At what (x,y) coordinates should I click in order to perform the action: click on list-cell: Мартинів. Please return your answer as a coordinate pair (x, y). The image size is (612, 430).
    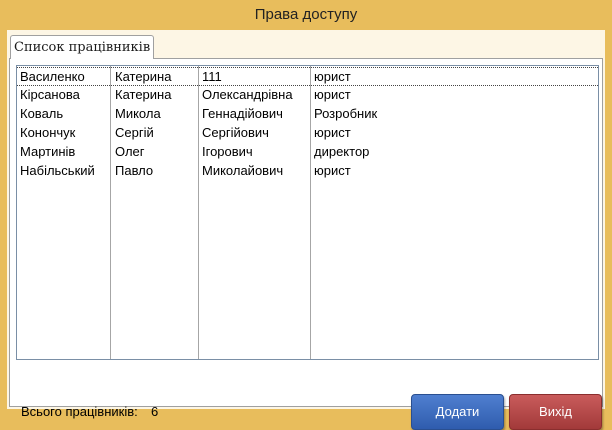
    Looking at the image, I should click on (48, 151).